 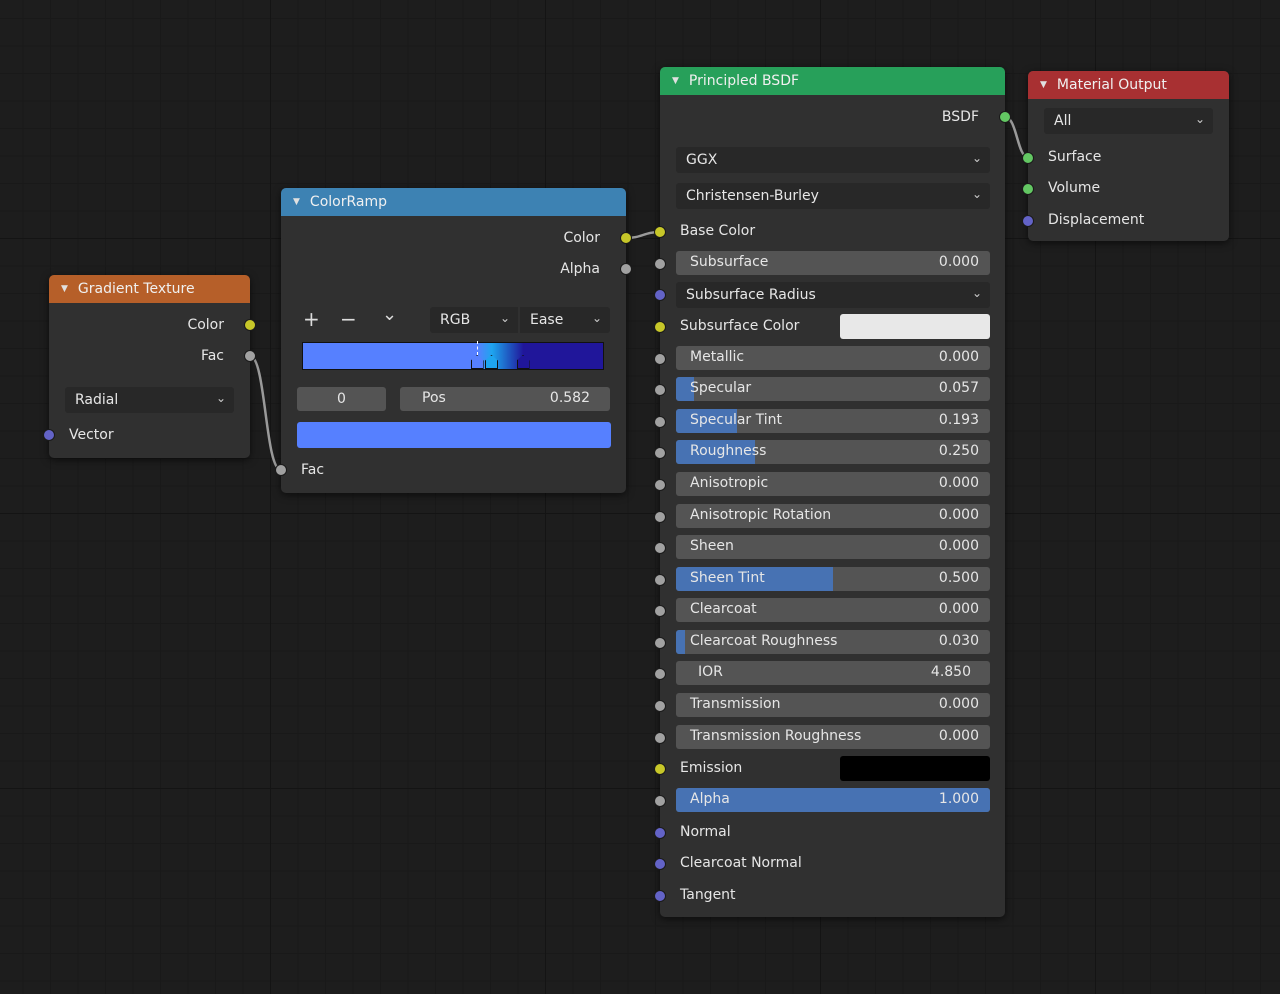 I want to click on slider-label: Clearcoat, so click(x=723, y=609).